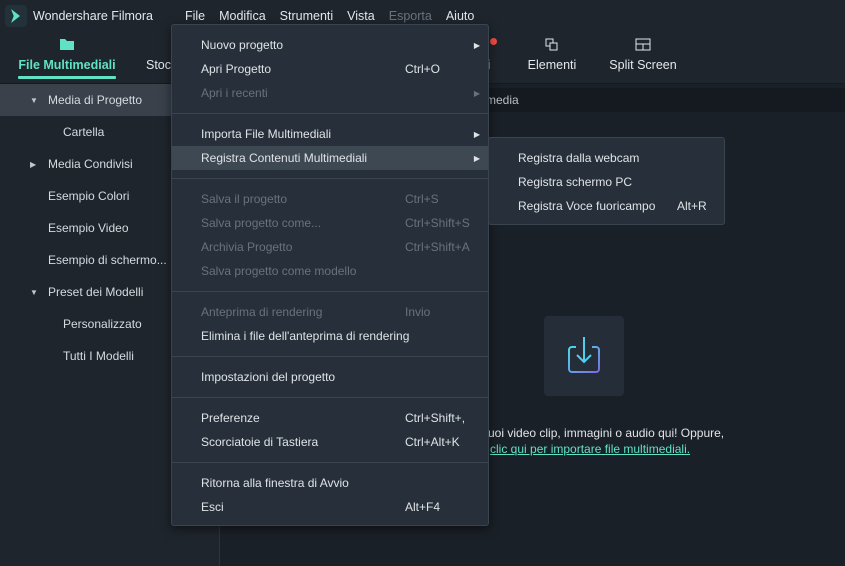 This screenshot has height=566, width=845. What do you see at coordinates (262, 312) in the screenshot?
I see `menu-item-label: Anteprima di rendering` at bounding box center [262, 312].